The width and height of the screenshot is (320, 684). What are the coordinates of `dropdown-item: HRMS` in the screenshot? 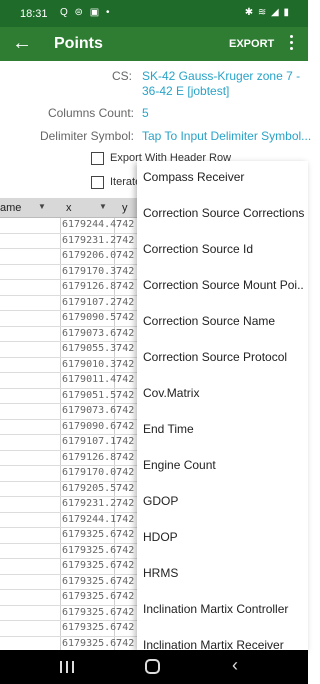 It's located at (160, 573).